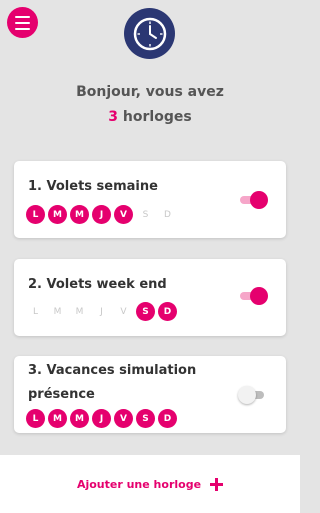  Describe the element at coordinates (150, 199) in the screenshot. I see `clock-card-1: 1. Volets semaine LMMJVSD` at that location.